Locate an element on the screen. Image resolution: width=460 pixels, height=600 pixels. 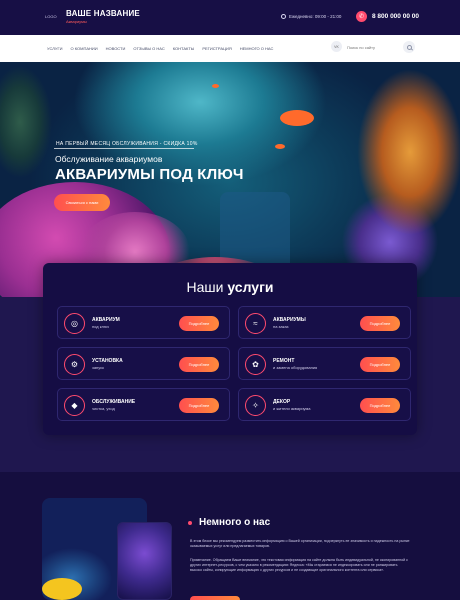
search-icon is located at coordinates (409, 47).